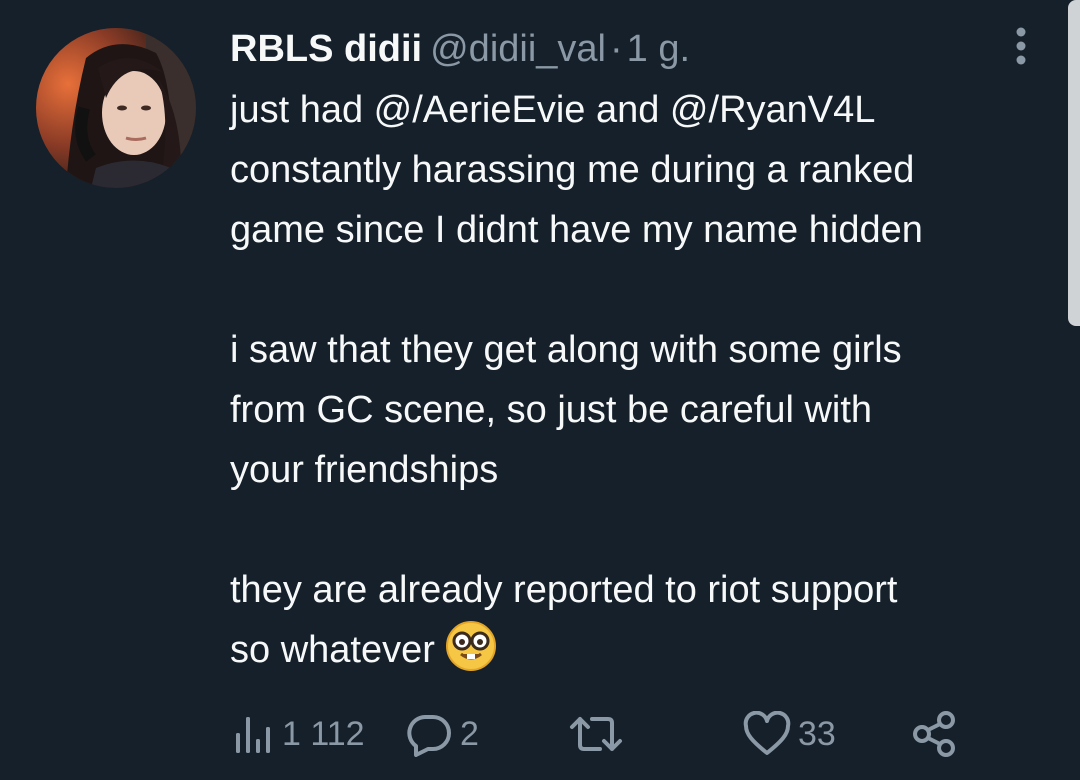  I want to click on author-display-name: RBLS didii, so click(326, 49).